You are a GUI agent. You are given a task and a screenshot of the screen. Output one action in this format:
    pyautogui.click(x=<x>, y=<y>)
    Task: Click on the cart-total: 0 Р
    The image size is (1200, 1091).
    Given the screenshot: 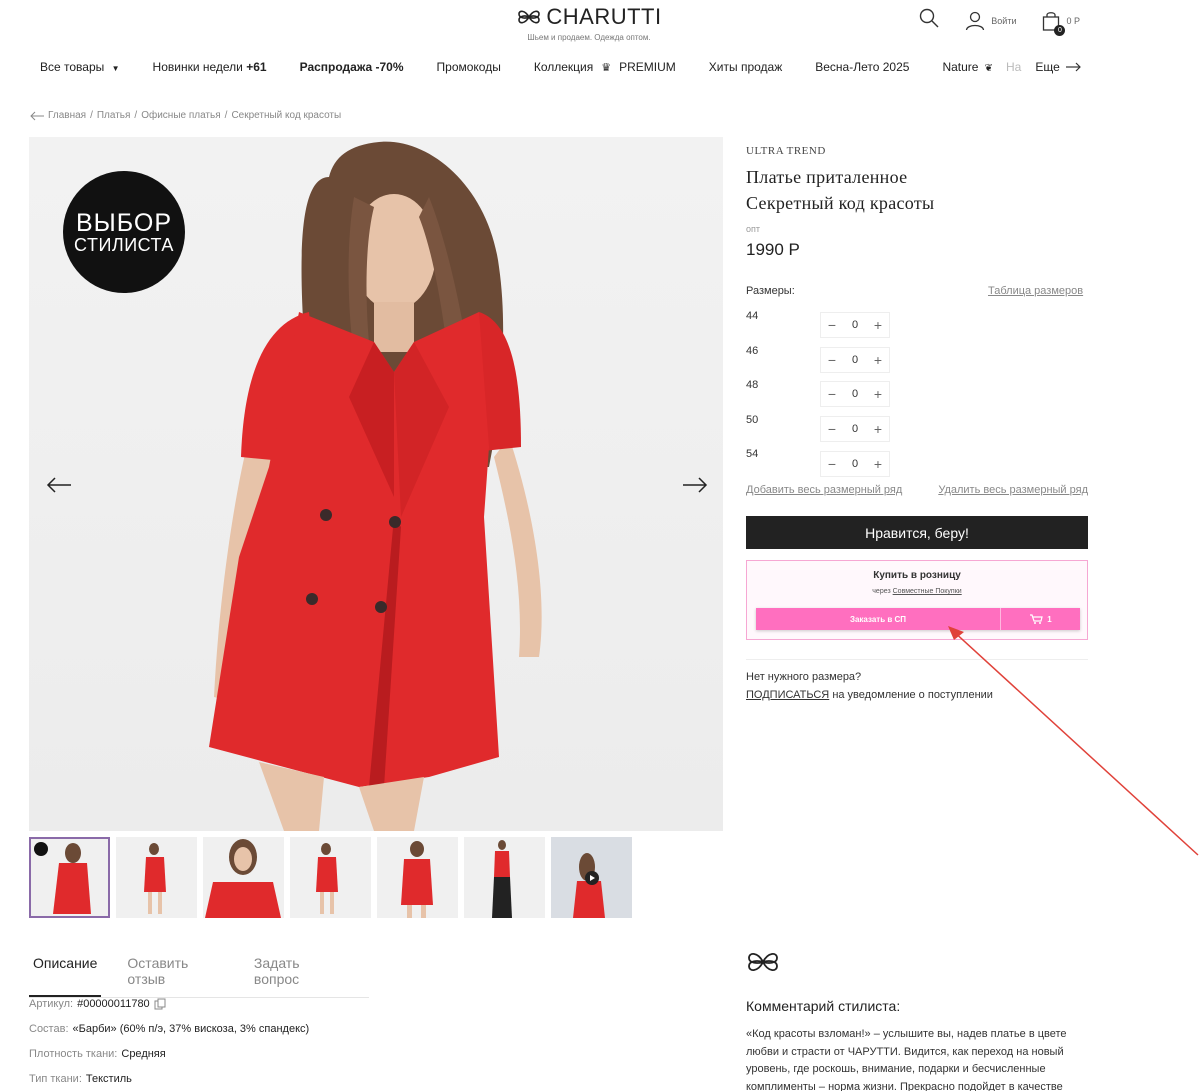 What is the action you would take?
    pyautogui.click(x=1073, y=20)
    